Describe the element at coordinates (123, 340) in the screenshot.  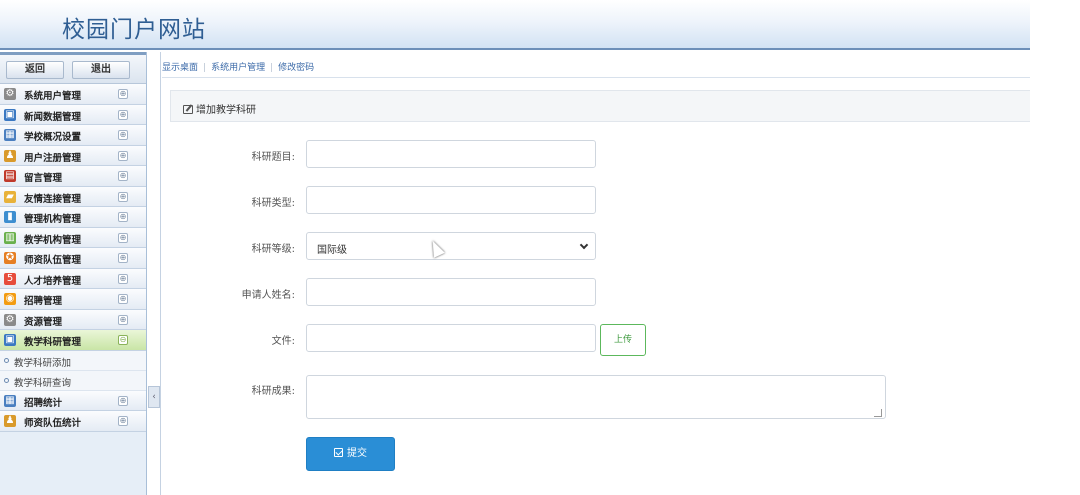
I see `collapse-icon: ⊖` at that location.